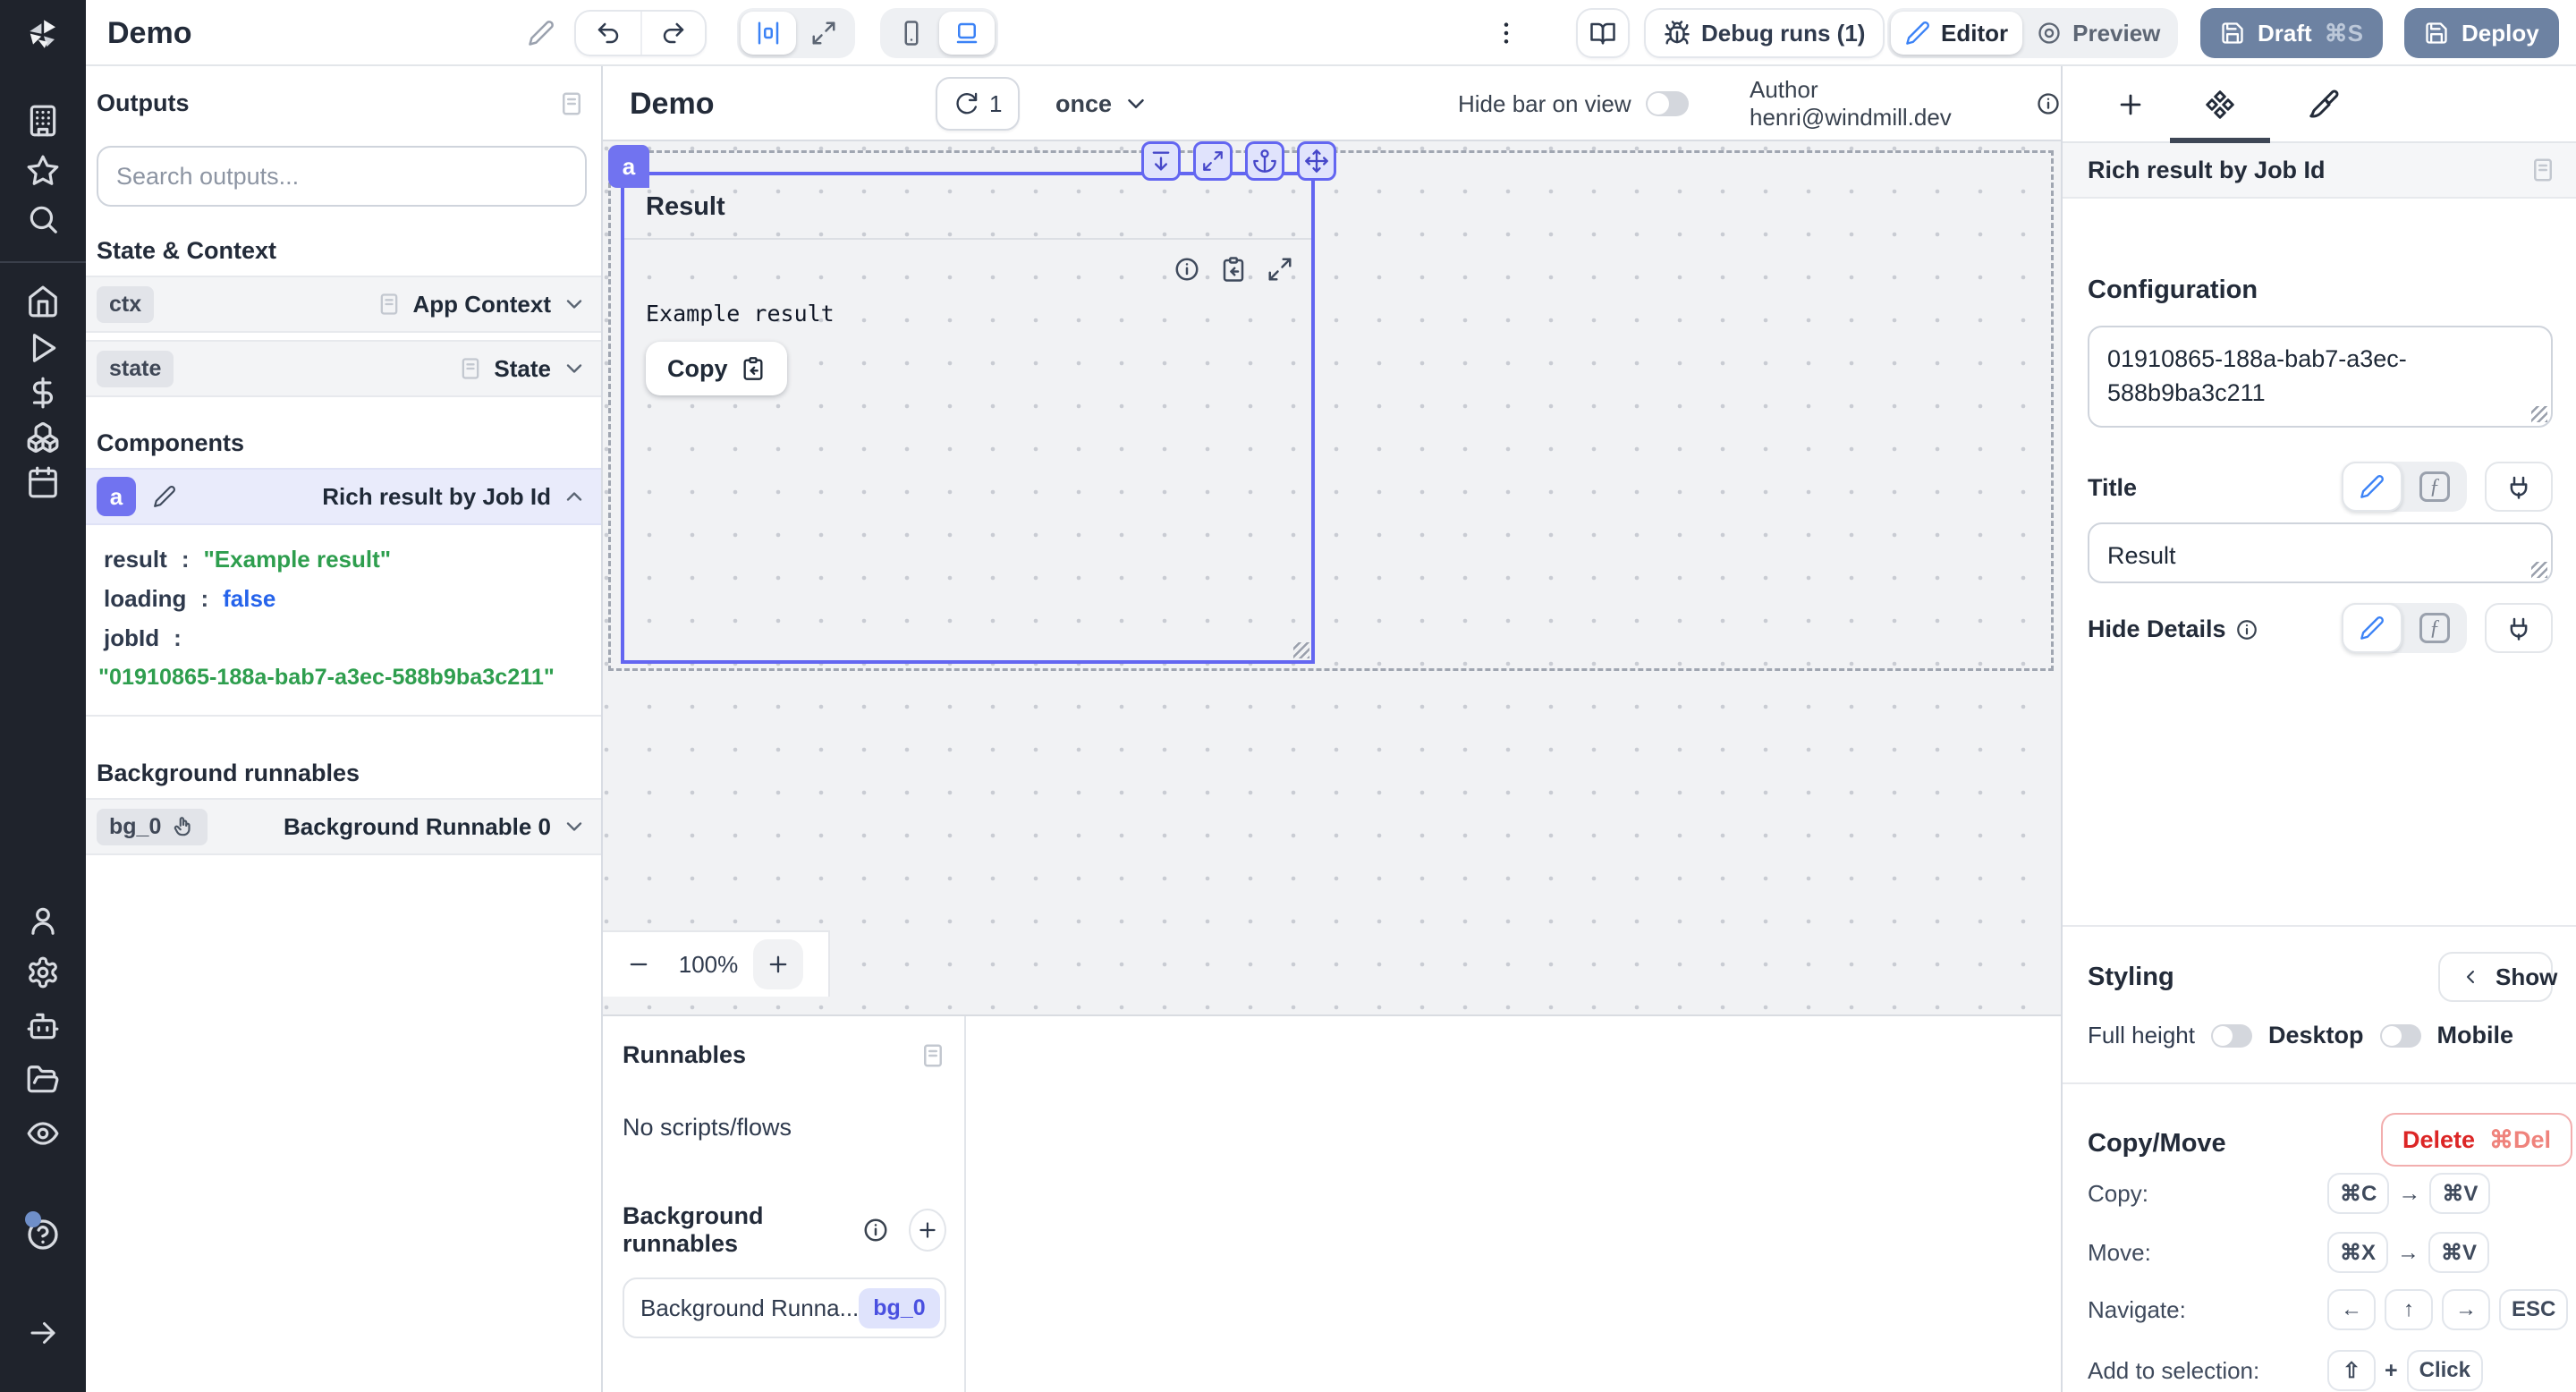 This screenshot has height=1392, width=2576. I want to click on search-outputs-box, so click(342, 176).